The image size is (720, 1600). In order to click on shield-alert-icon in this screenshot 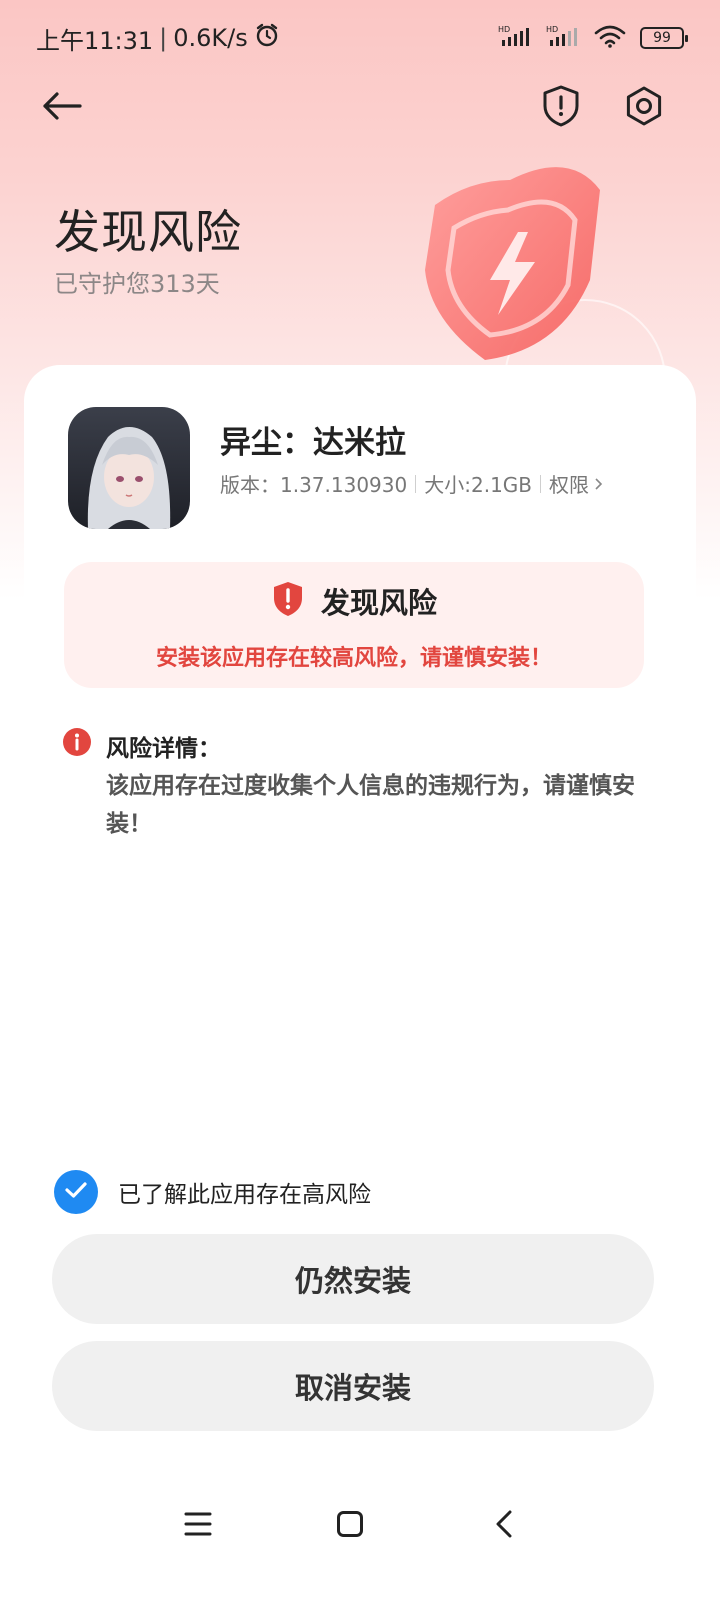, I will do `click(561, 108)`.